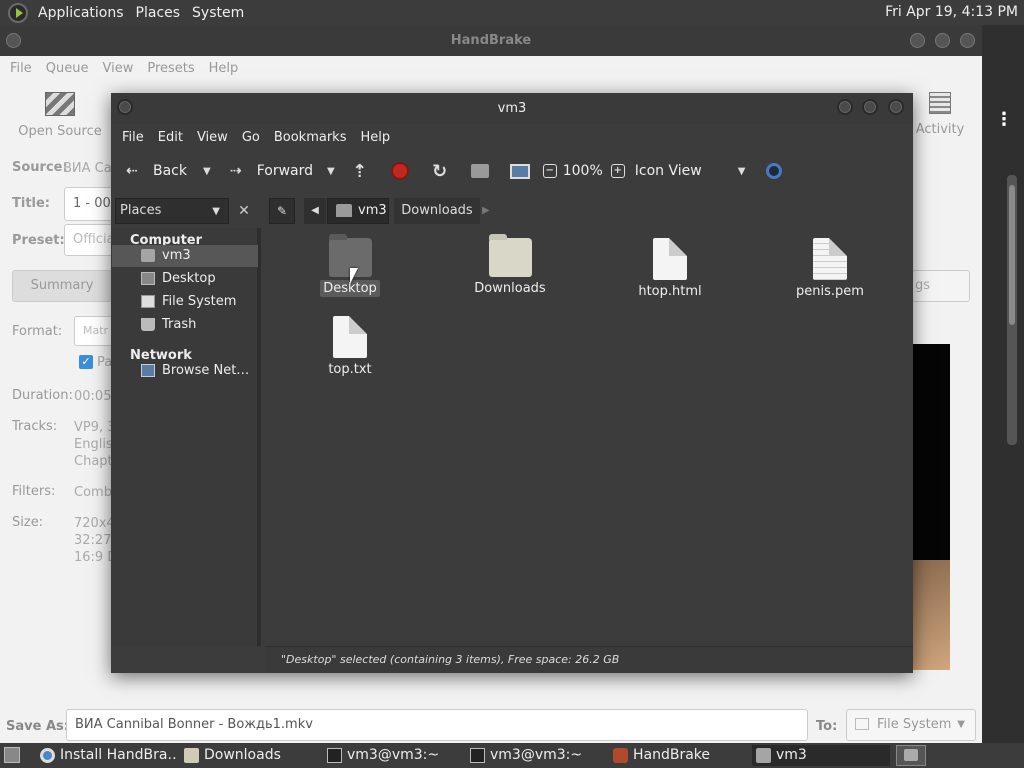 Image resolution: width=1024 pixels, height=768 pixels. I want to click on save-as-input: ВИА Cannibal Bonner - Вождь1.mkv, so click(437, 725).